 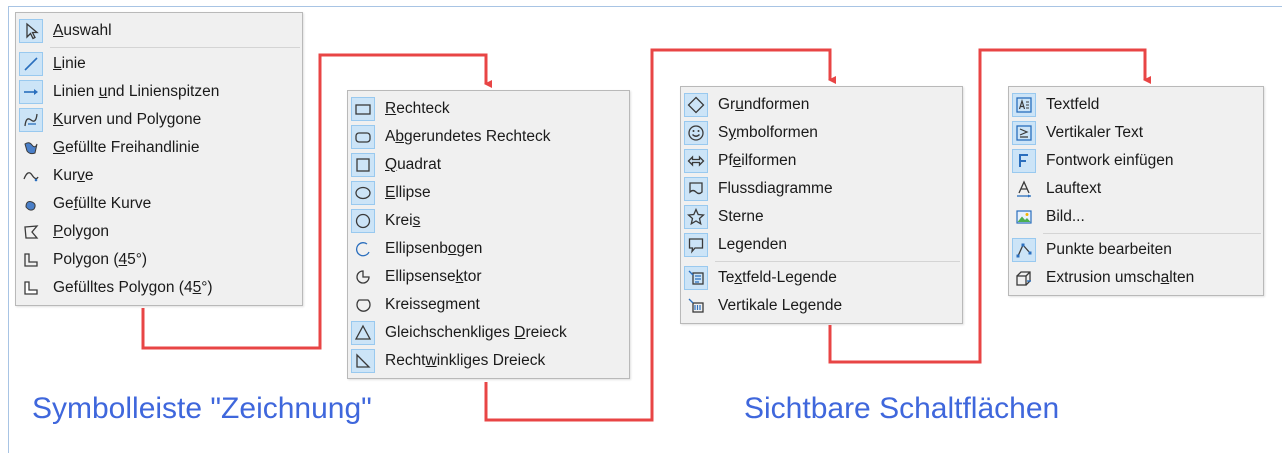 What do you see at coordinates (902, 408) in the screenshot?
I see `caption-visible-buttons: Sichtbare Schaltflächen` at bounding box center [902, 408].